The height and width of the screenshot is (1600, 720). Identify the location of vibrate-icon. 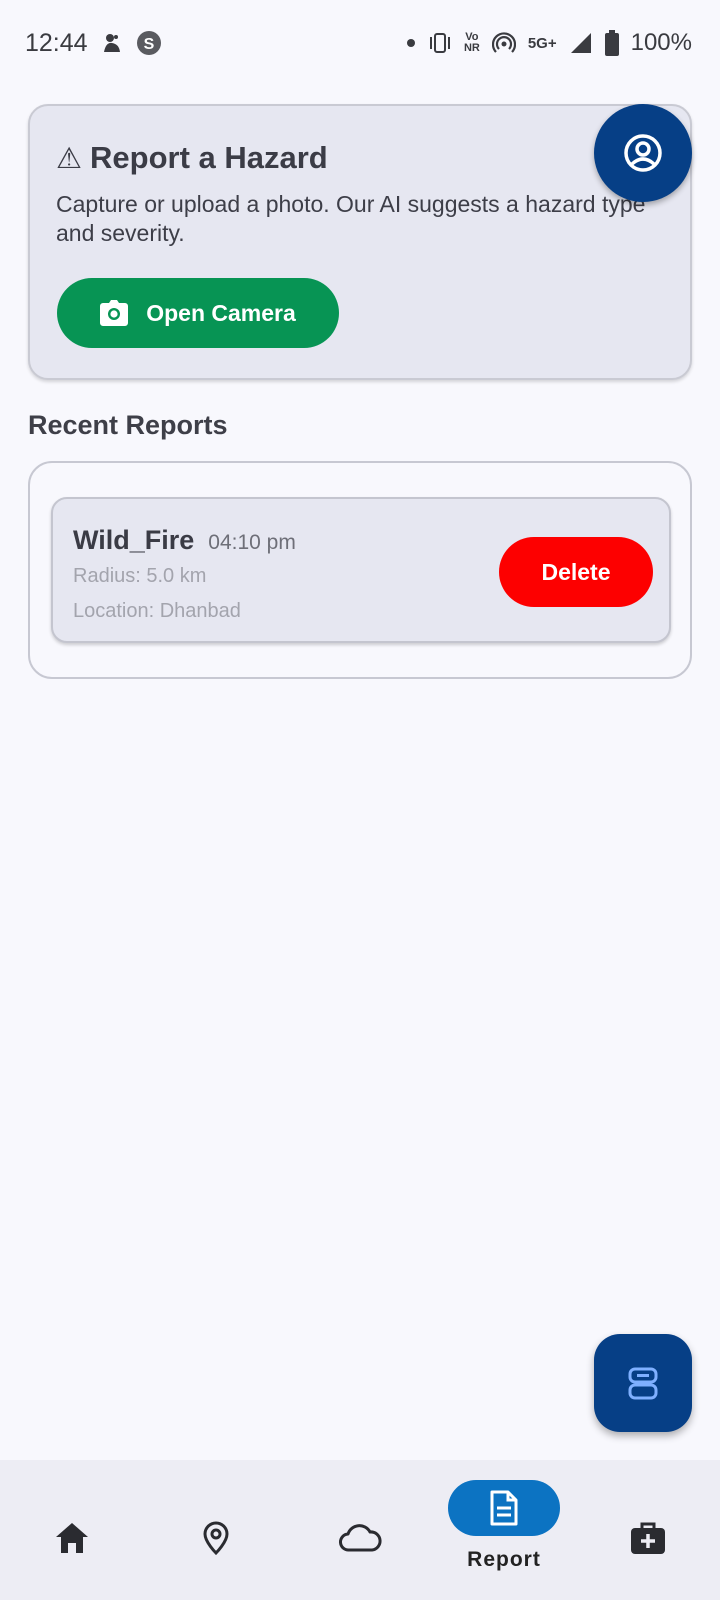
(440, 43).